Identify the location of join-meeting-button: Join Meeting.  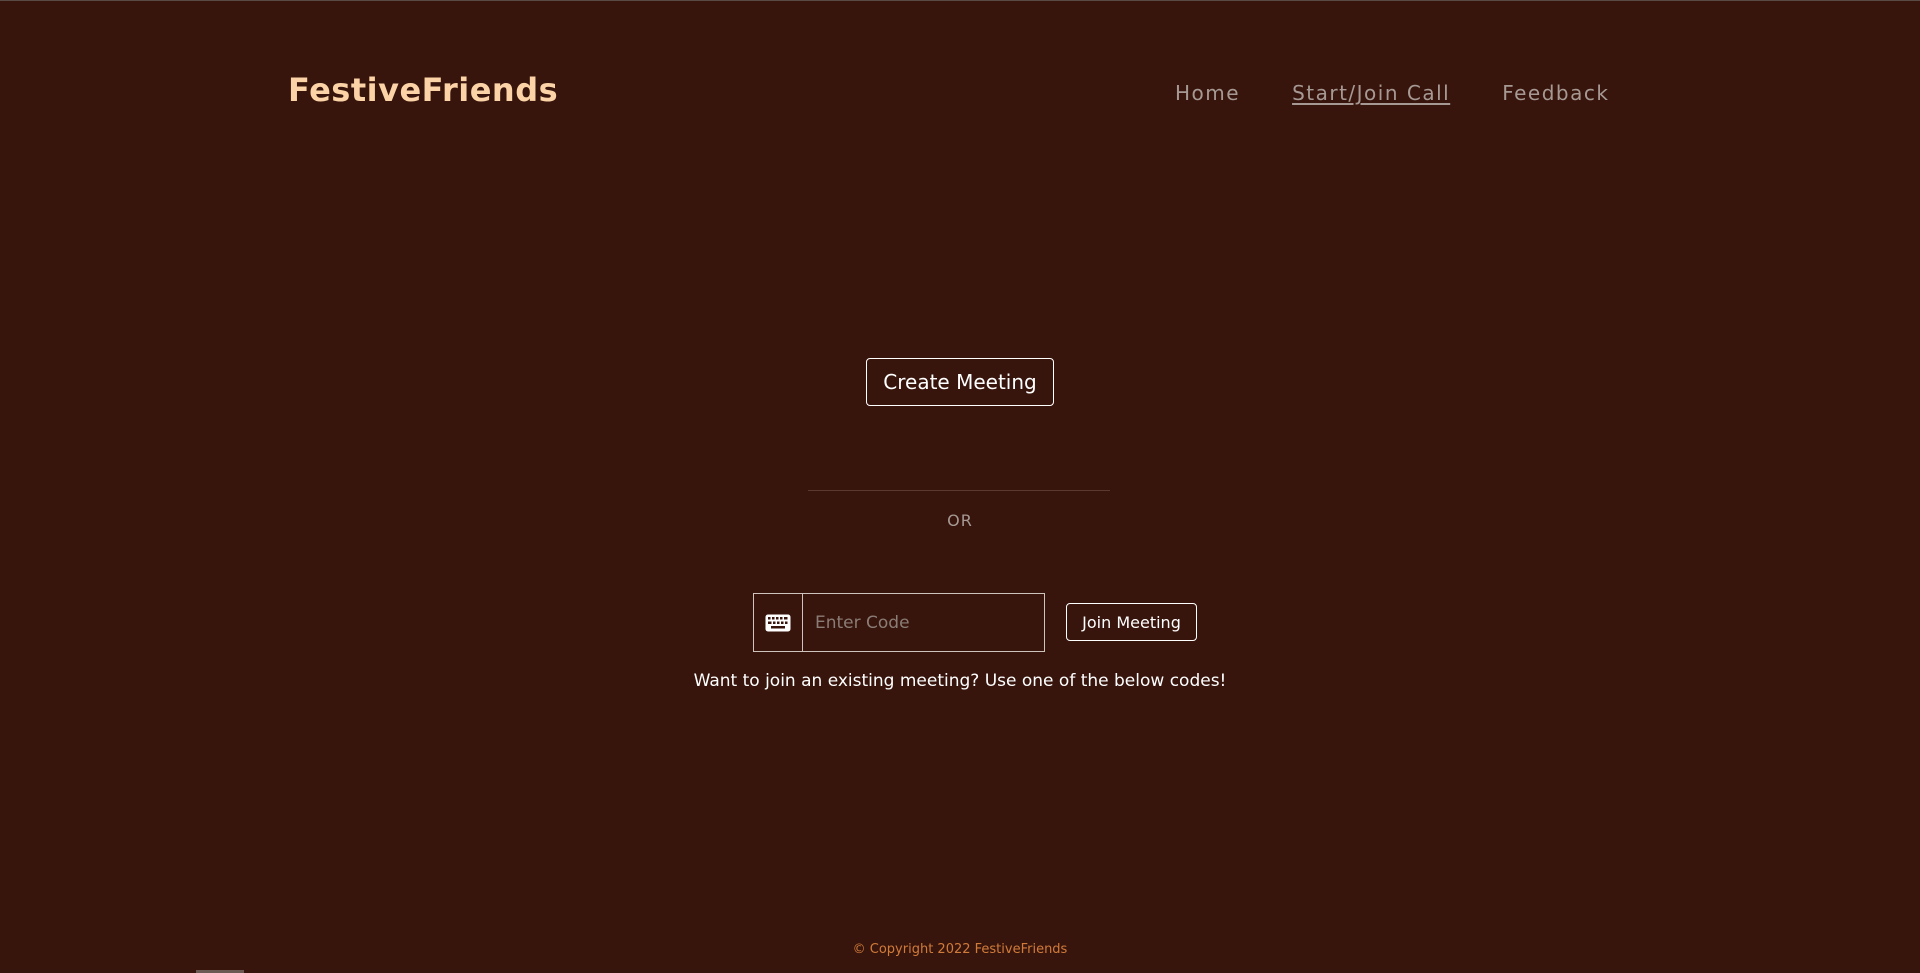
(1131, 622).